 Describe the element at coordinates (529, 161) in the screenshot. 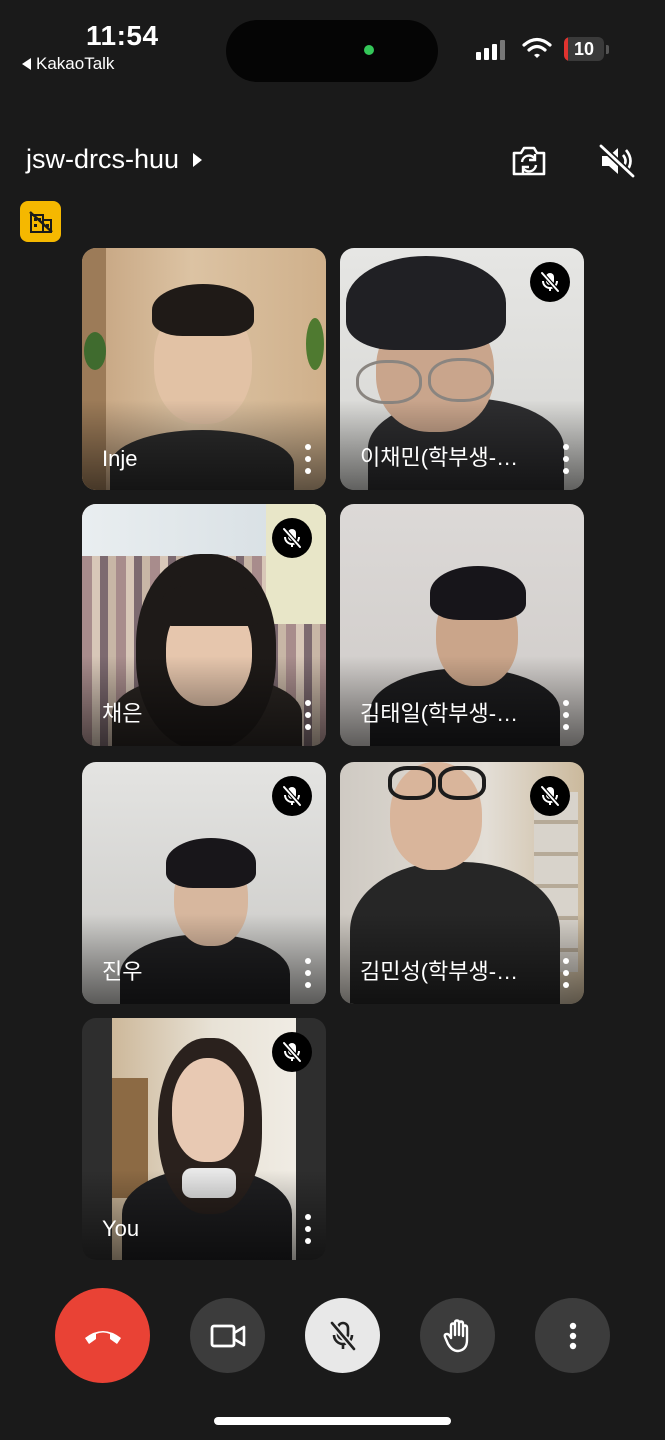

I see `switch-camera-icon` at that location.